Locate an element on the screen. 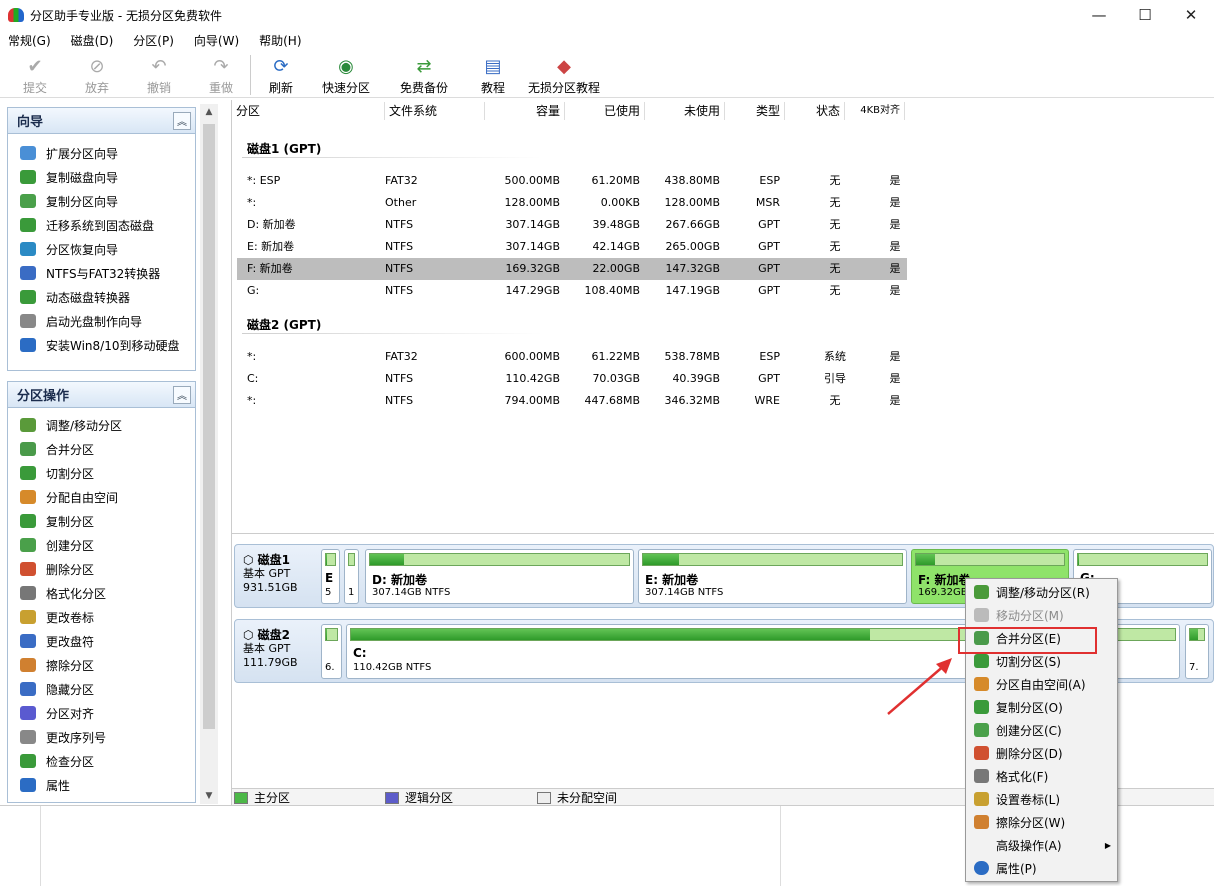 The image size is (1214, 886). context-menu-item: 删除分区(D) is located at coordinates (1042, 753).